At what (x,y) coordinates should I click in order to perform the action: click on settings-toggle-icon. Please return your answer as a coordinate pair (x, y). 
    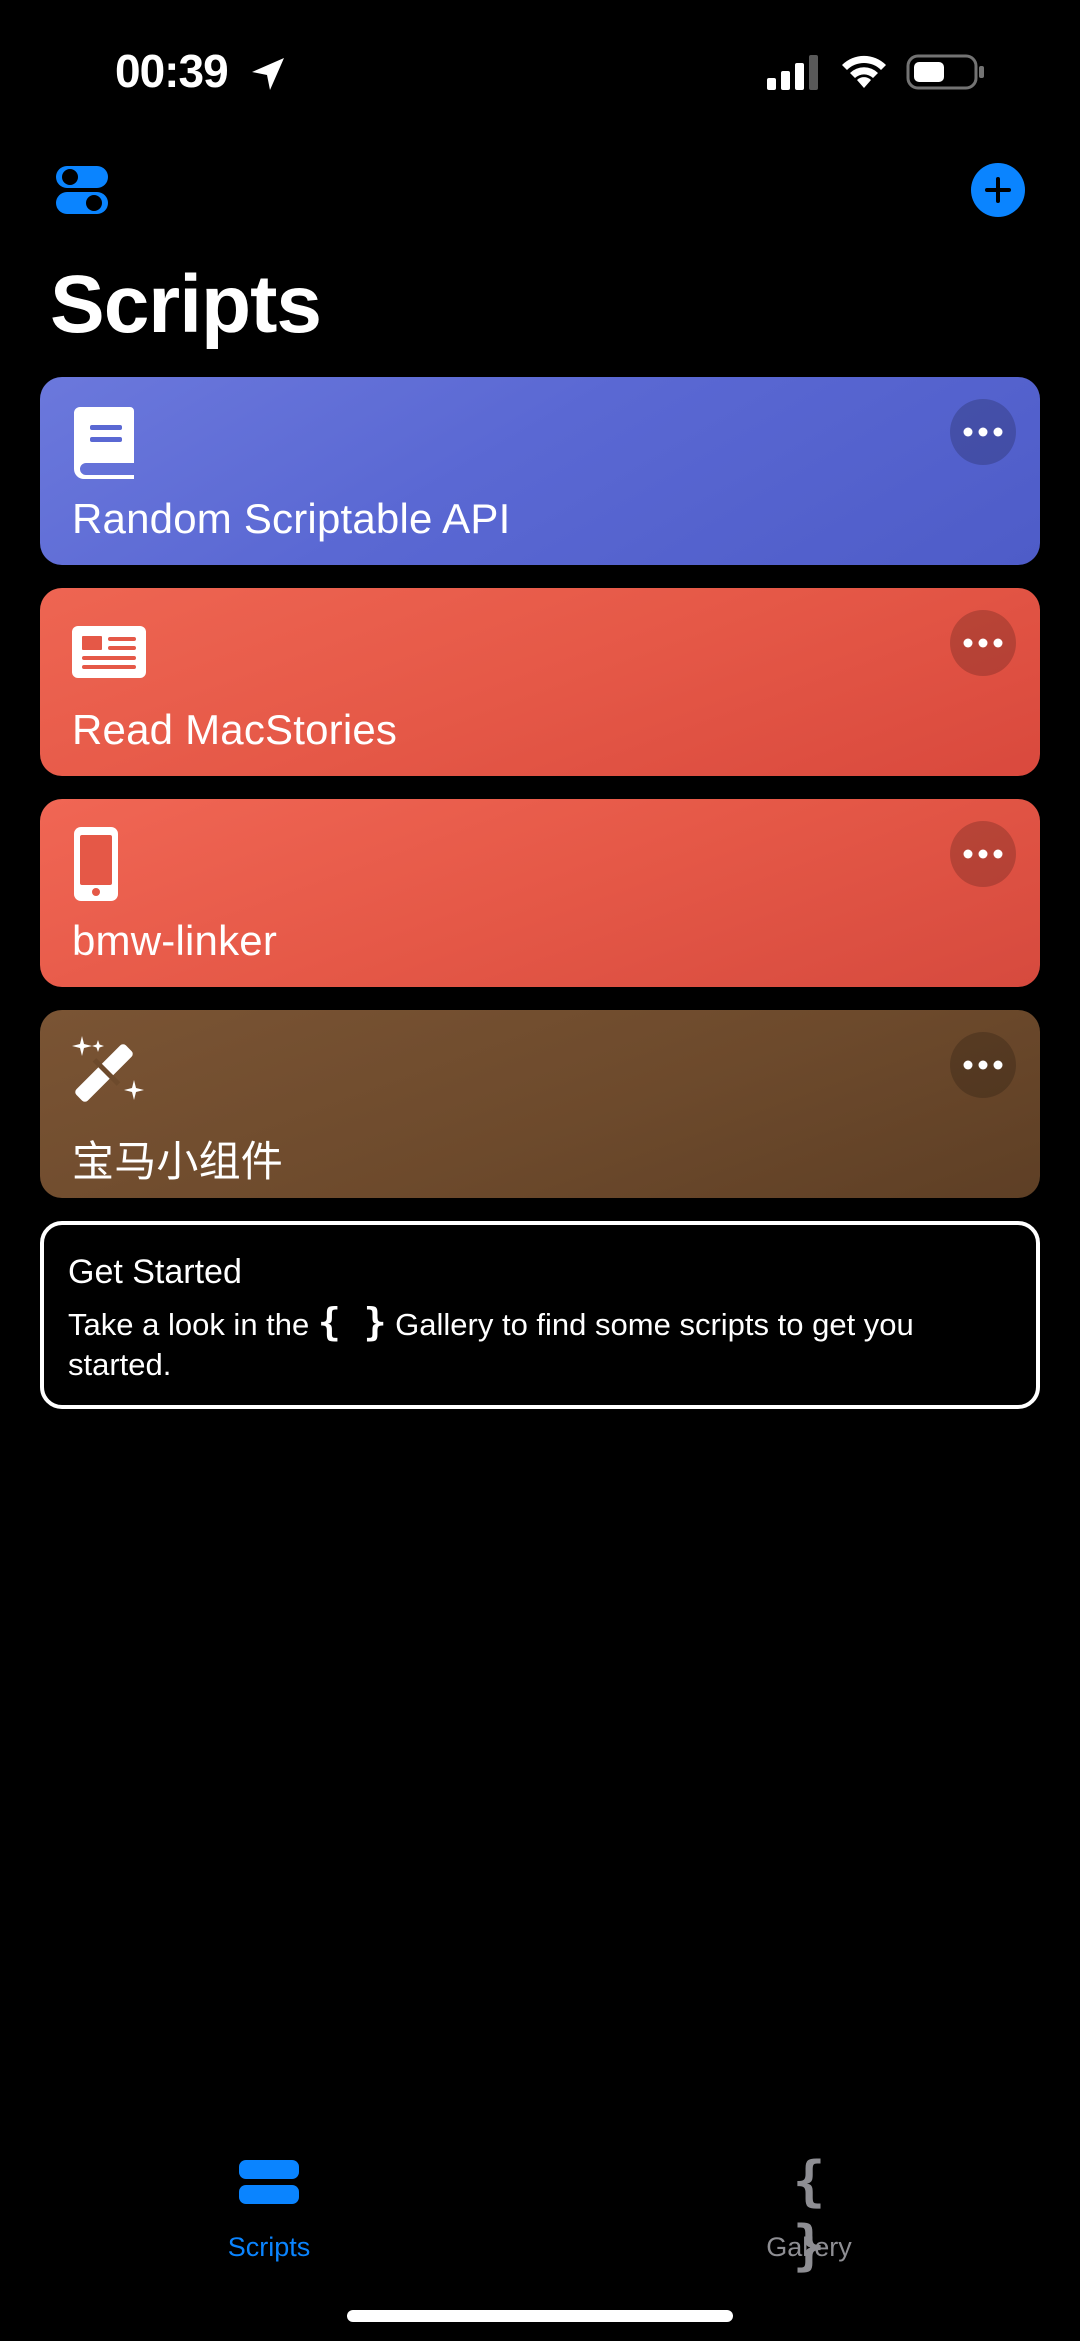
    Looking at the image, I should click on (82, 190).